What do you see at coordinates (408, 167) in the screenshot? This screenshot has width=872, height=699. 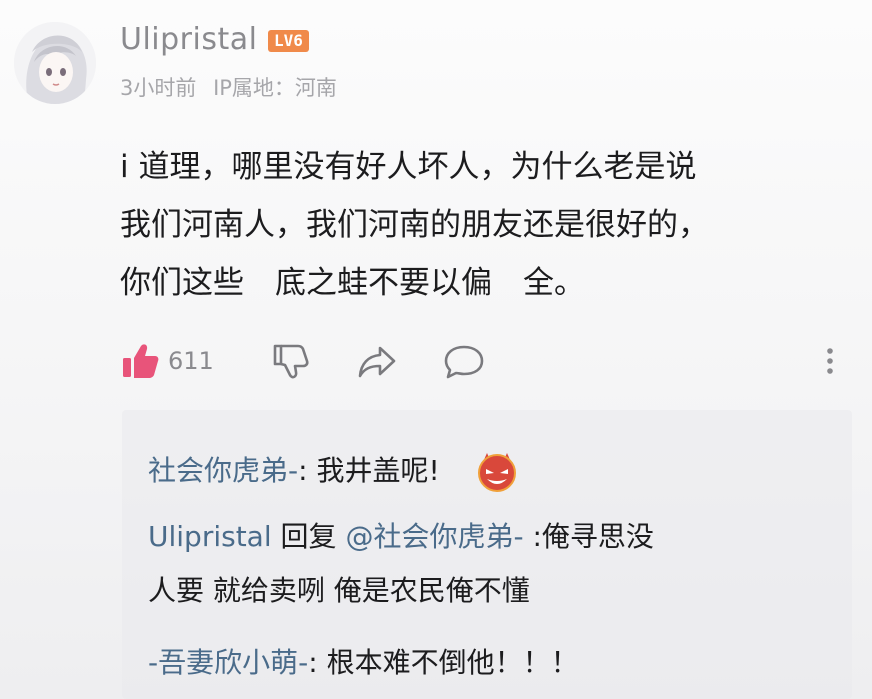 I see `comment-line: i 道理，哪里没有好人坏人，为什么老是说` at bounding box center [408, 167].